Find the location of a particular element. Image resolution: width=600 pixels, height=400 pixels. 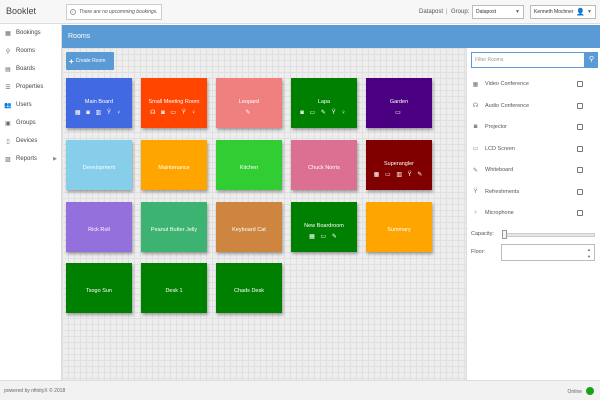

chevron-down-icon: ▼ is located at coordinates (517, 12).